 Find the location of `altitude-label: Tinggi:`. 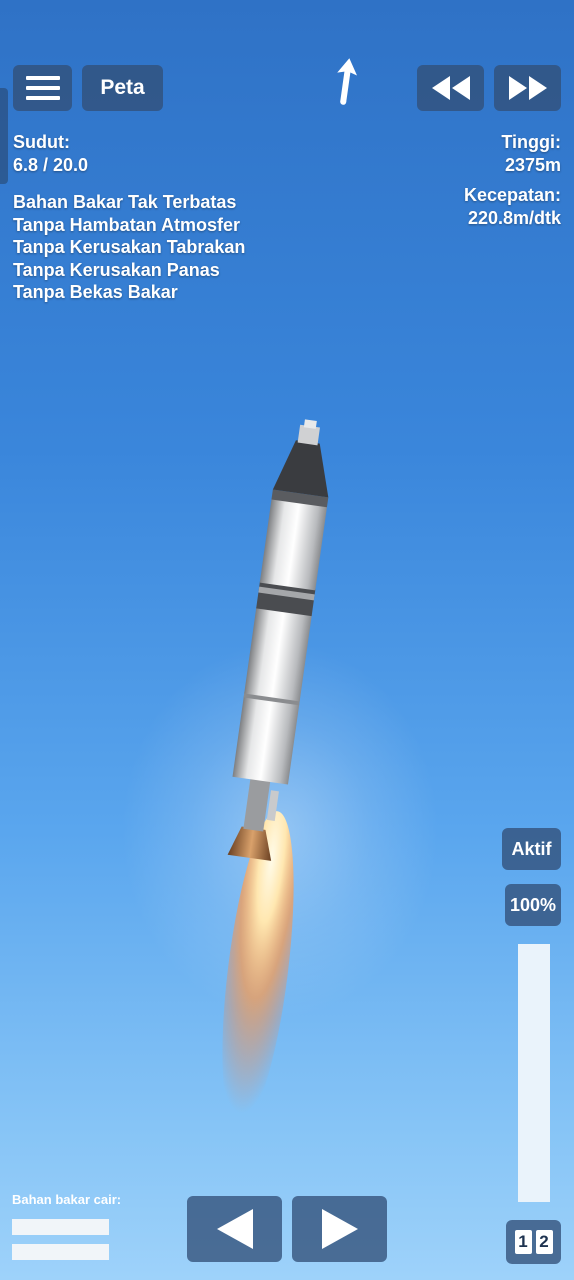

altitude-label: Tinggi: is located at coordinates (531, 142).